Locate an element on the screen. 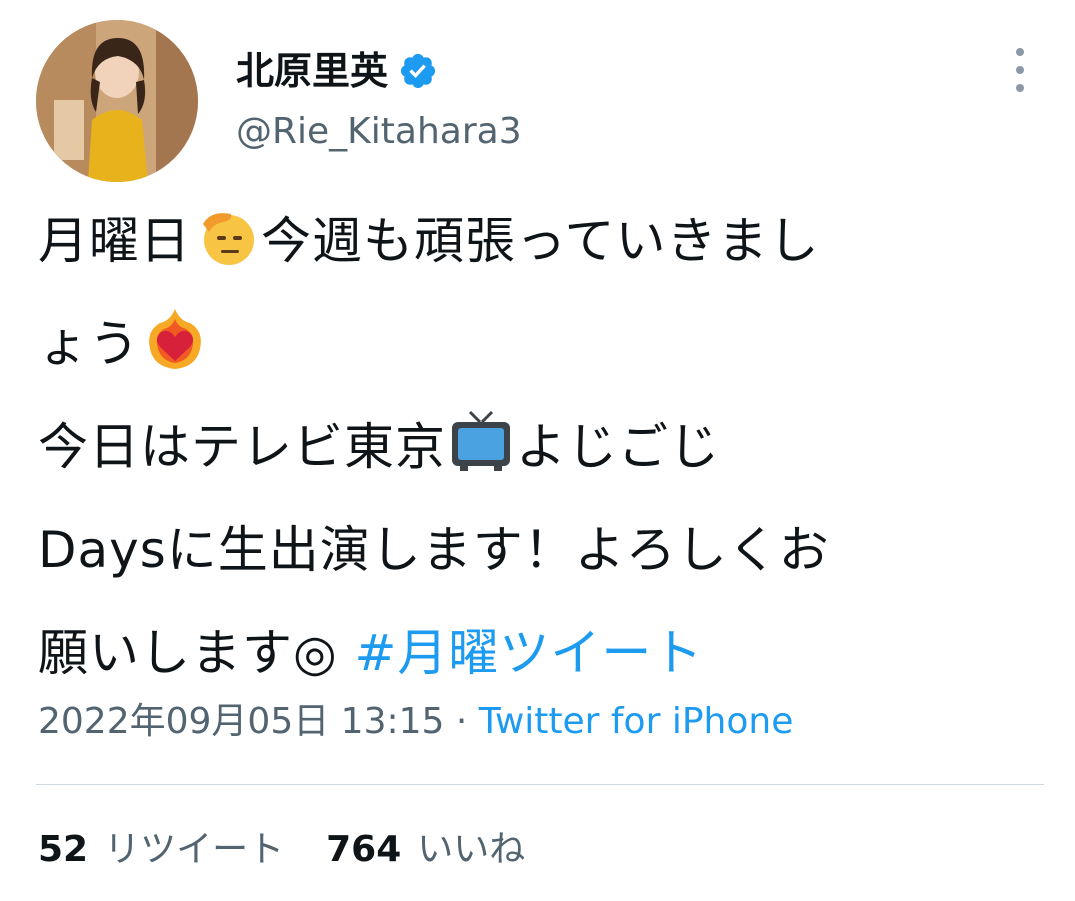 The image size is (1075, 901). saluting-face-emoji-icon is located at coordinates (226, 233).